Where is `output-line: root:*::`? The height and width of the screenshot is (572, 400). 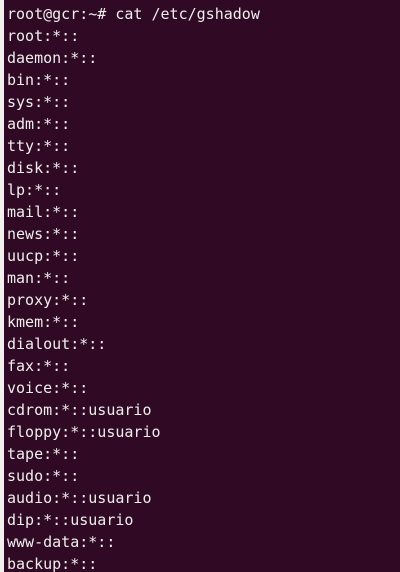 output-line: root:*:: is located at coordinates (43, 36).